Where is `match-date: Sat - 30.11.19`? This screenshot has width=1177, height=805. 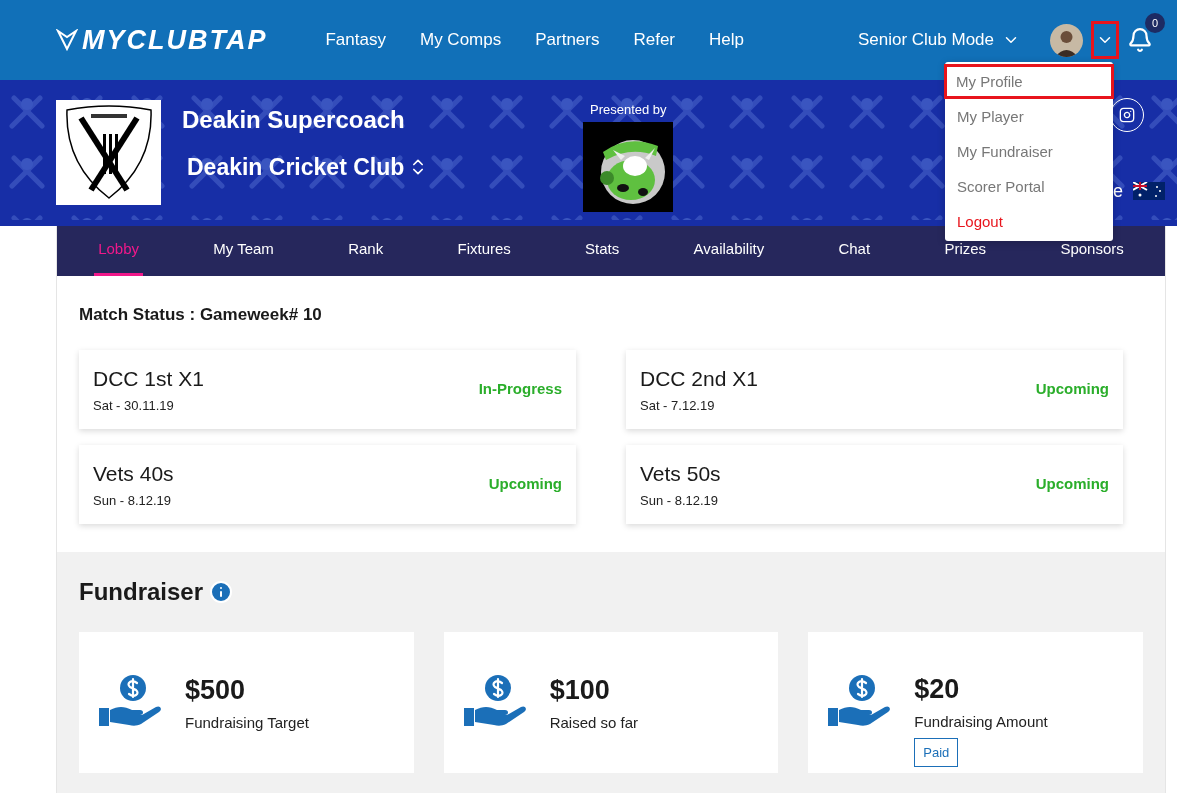
match-date: Sat - 30.11.19 is located at coordinates (134, 406).